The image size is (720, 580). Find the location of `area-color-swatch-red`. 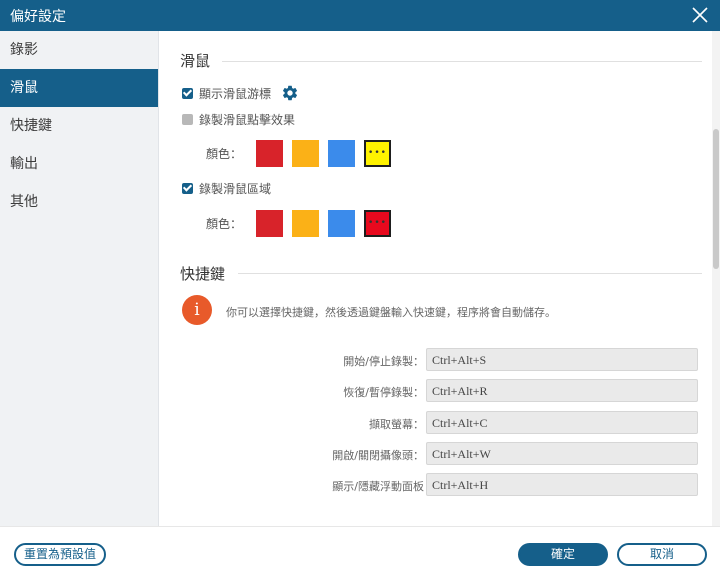

area-color-swatch-red is located at coordinates (269, 223).